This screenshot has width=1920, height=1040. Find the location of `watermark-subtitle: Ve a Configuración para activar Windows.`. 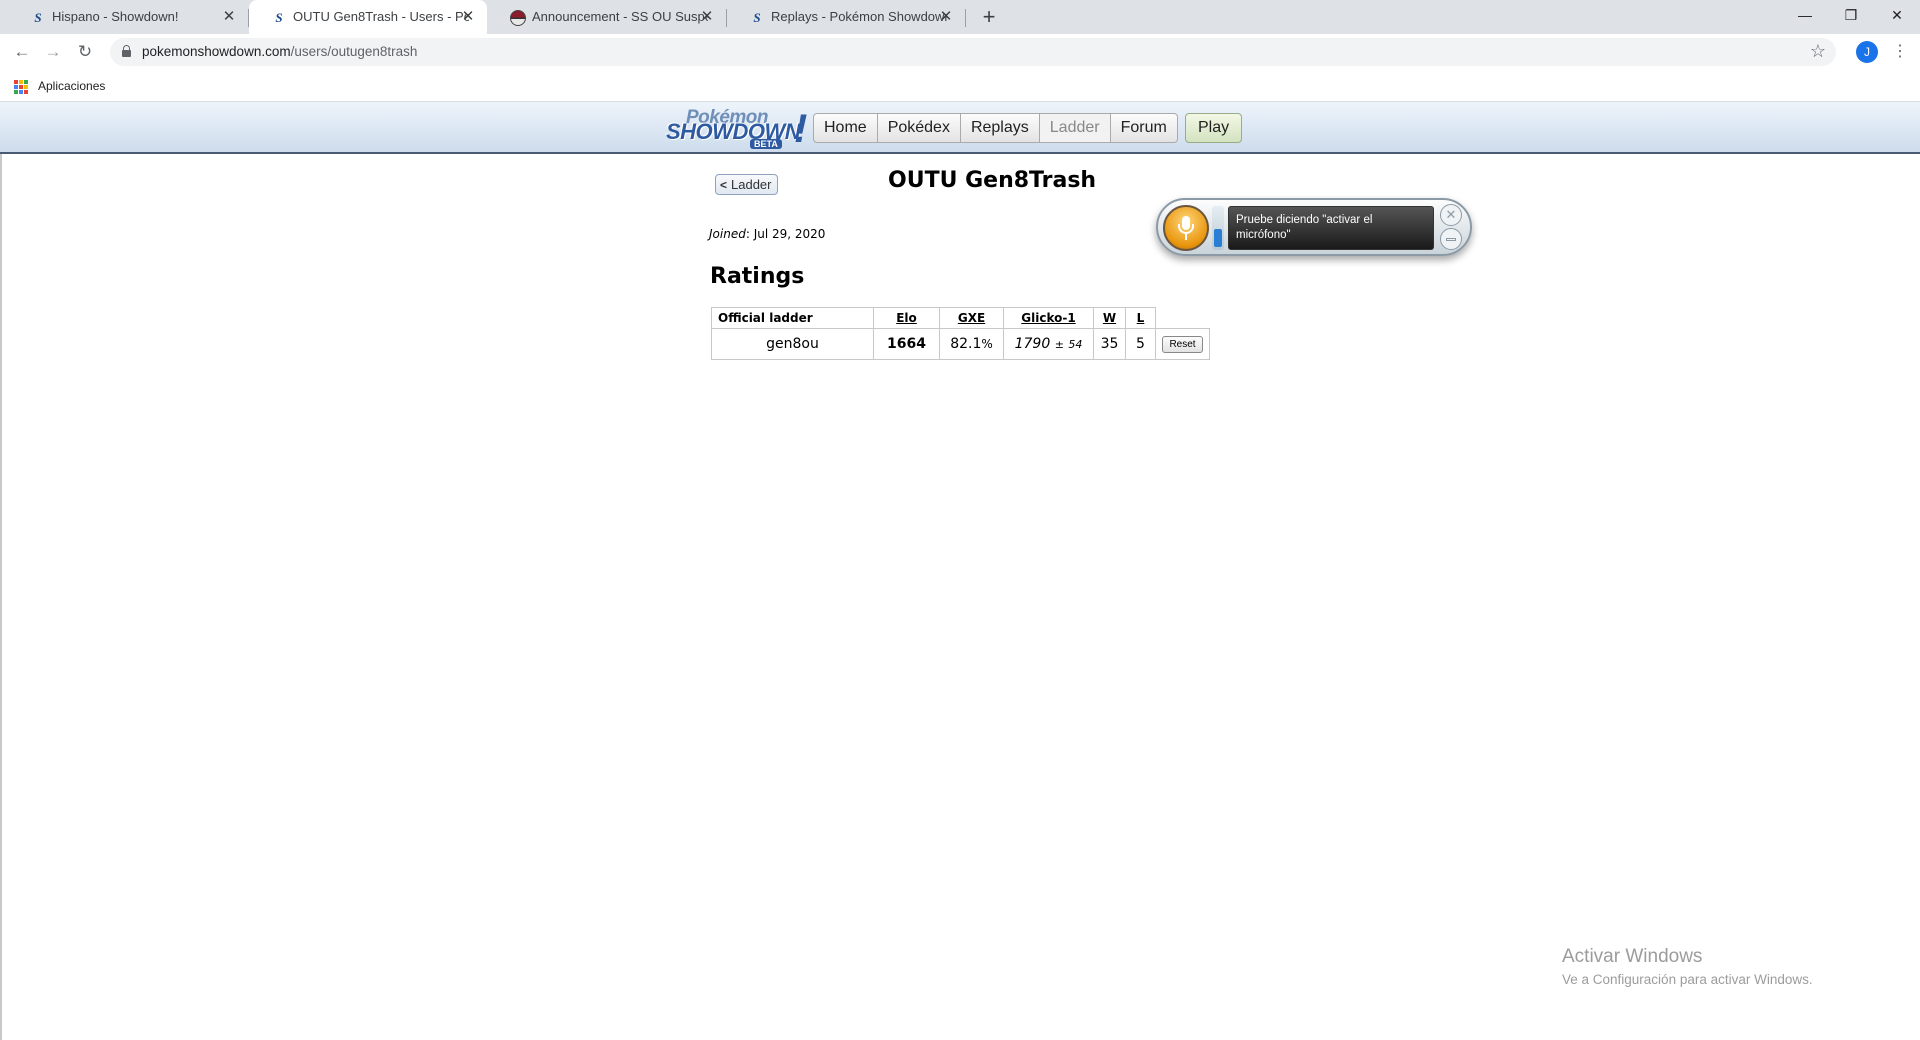

watermark-subtitle: Ve a Configuración para activar Windows. is located at coordinates (1687, 979).